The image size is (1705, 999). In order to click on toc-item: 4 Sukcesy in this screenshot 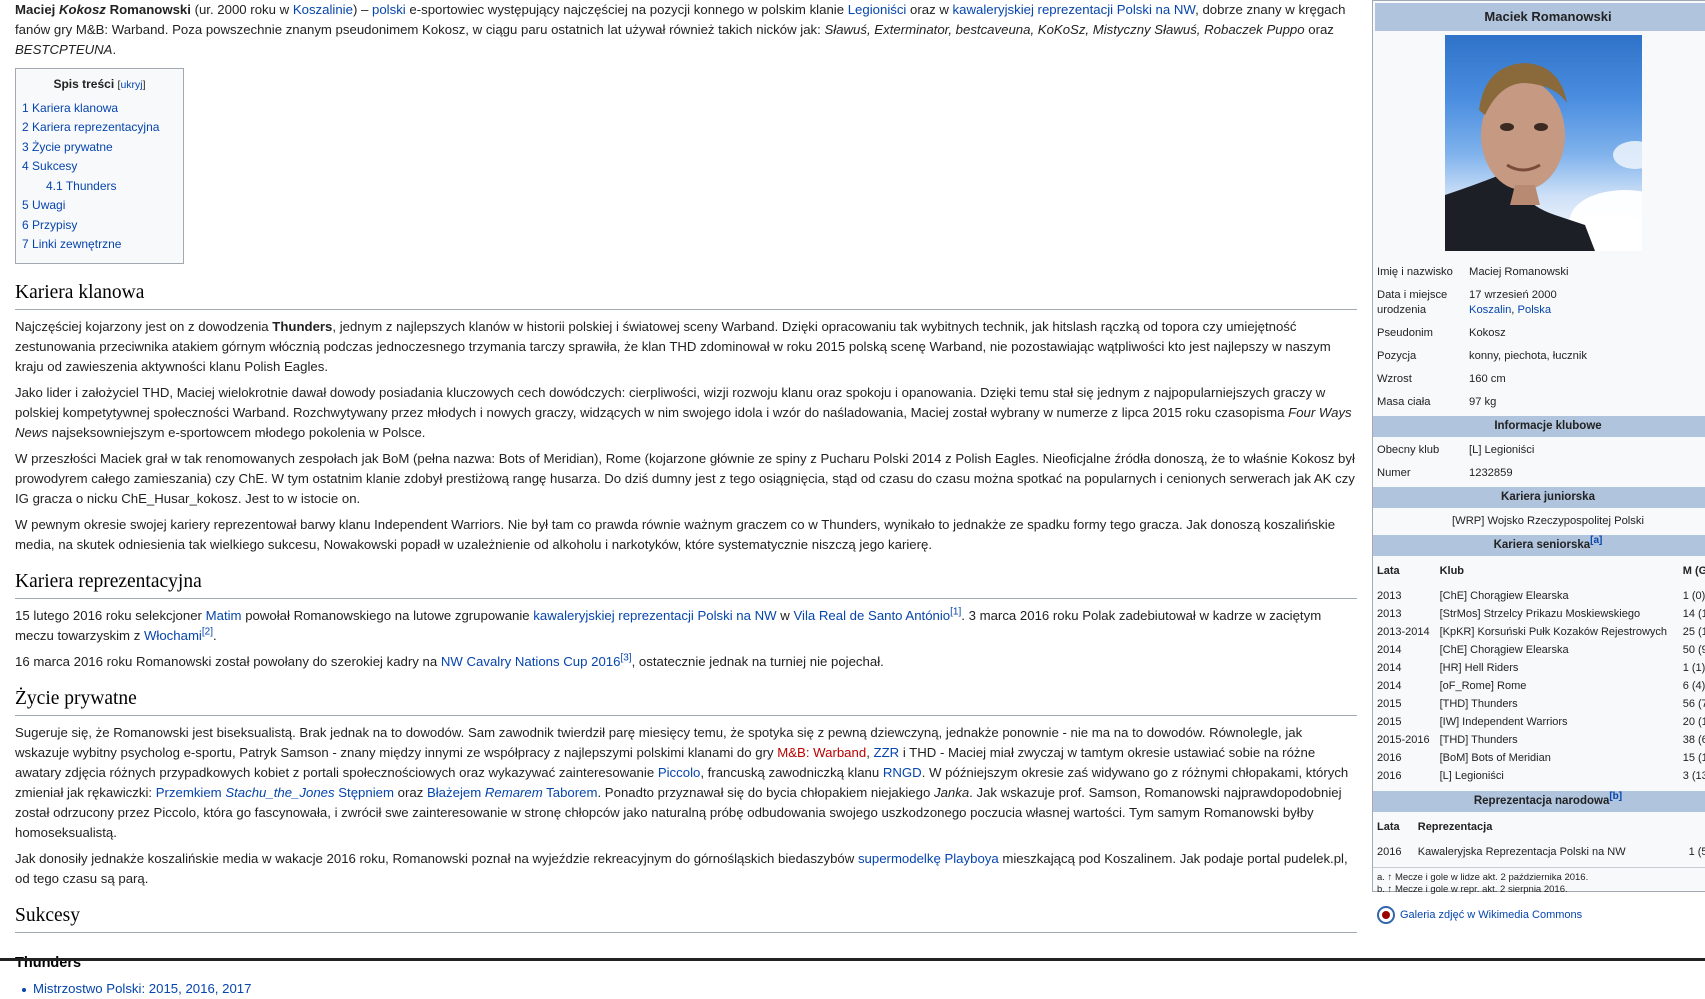, I will do `click(99, 167)`.